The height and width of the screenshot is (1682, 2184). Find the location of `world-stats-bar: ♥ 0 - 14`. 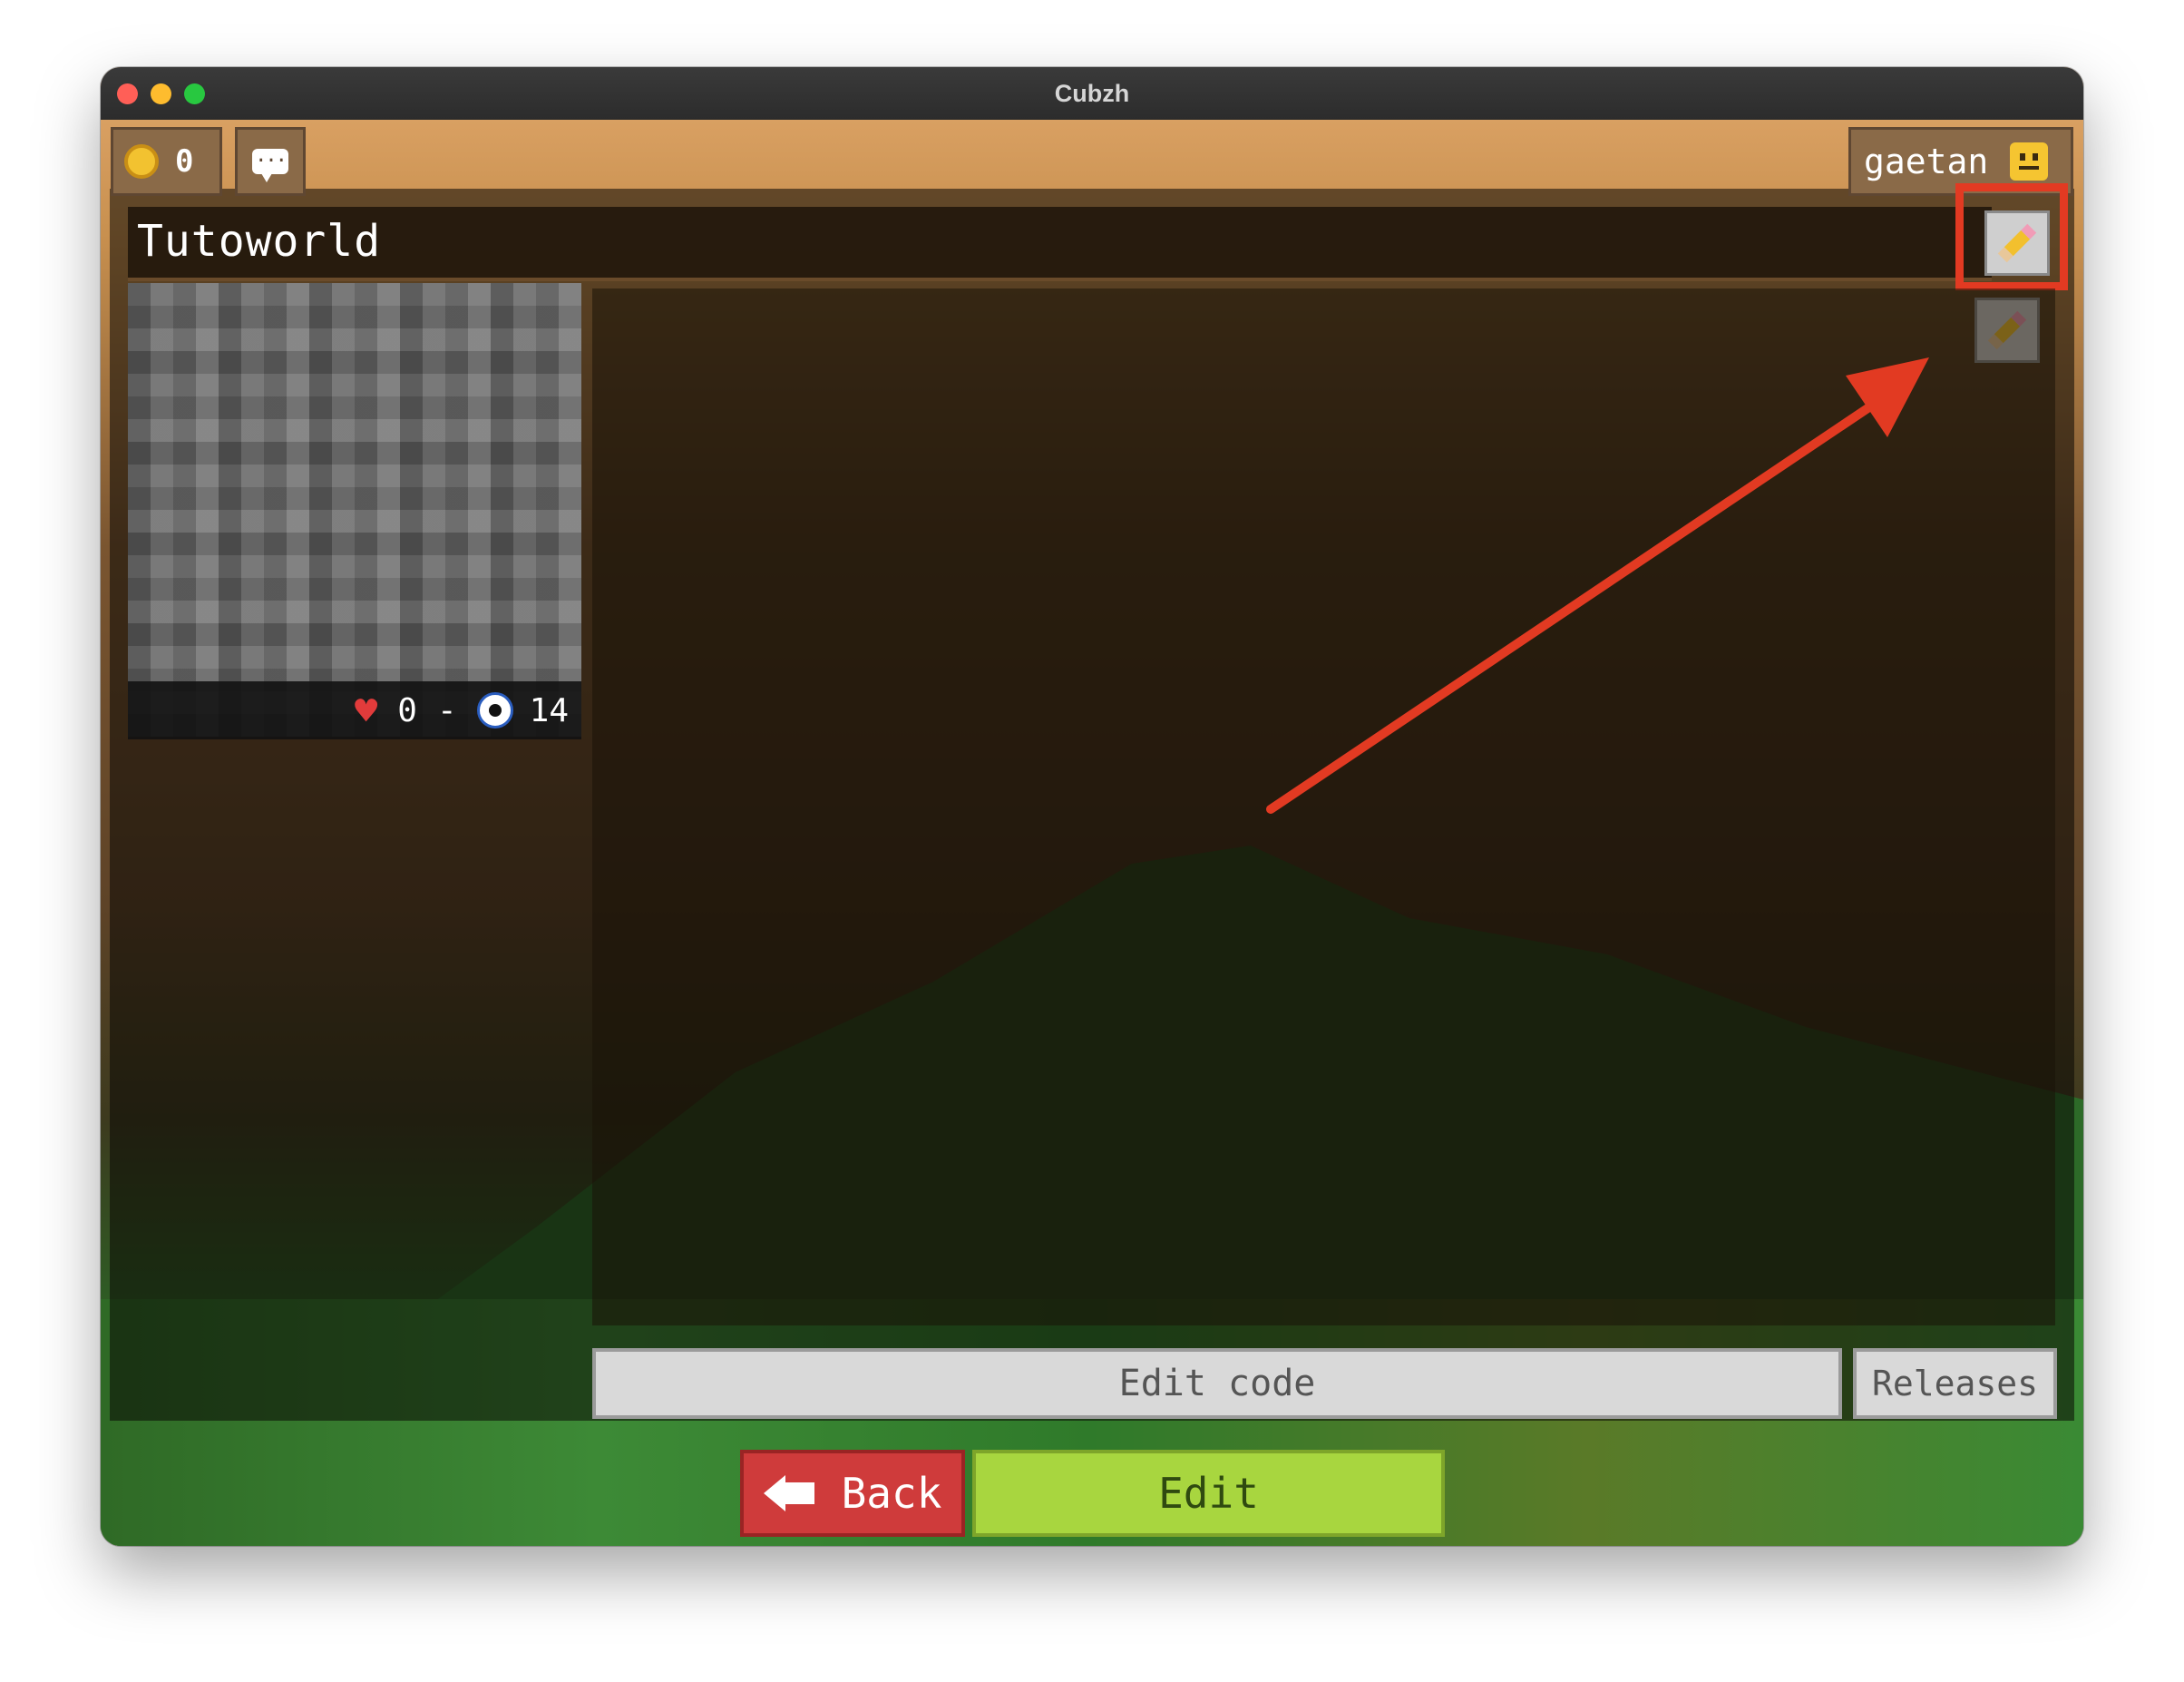

world-stats-bar: ♥ 0 - 14 is located at coordinates (354, 710).